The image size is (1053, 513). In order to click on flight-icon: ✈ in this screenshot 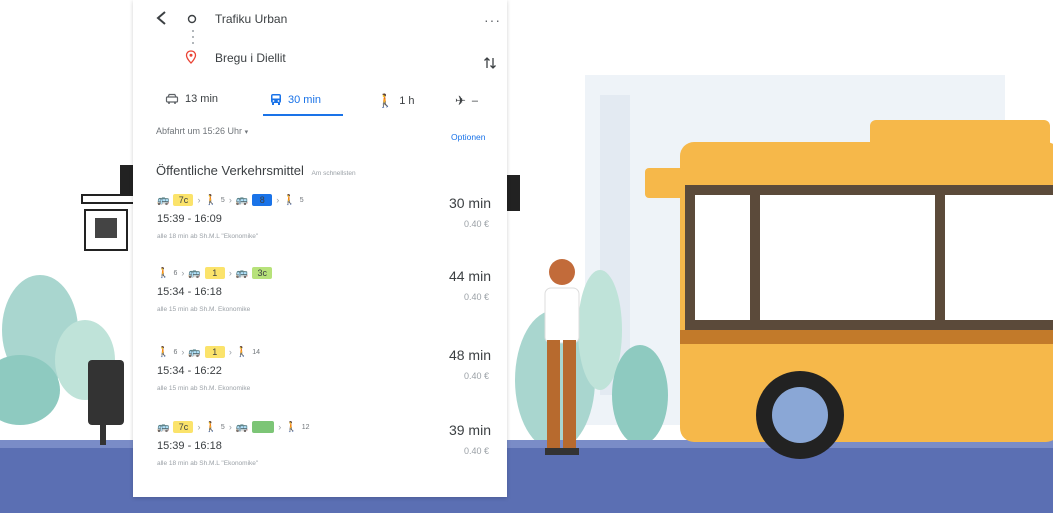, I will do `click(460, 100)`.